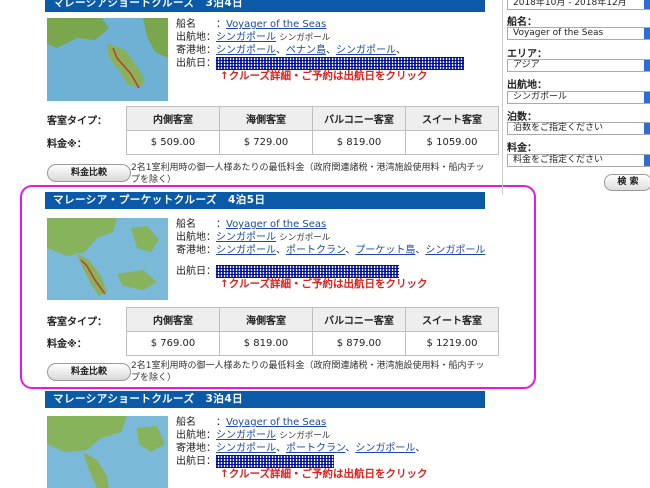  What do you see at coordinates (578, 160) in the screenshot?
I see `fare-select: 料金をご指定ください` at bounding box center [578, 160].